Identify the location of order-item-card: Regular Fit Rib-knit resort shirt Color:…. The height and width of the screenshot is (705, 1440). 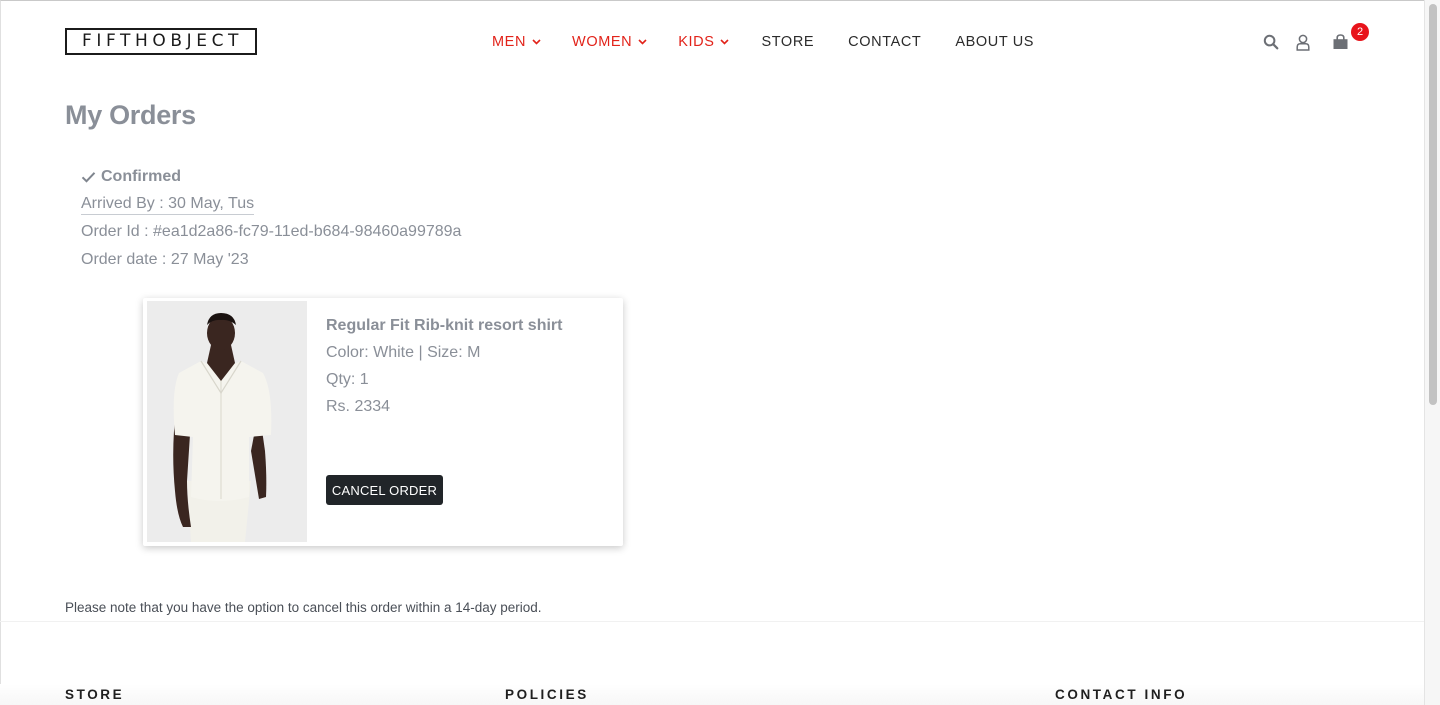
(383, 422).